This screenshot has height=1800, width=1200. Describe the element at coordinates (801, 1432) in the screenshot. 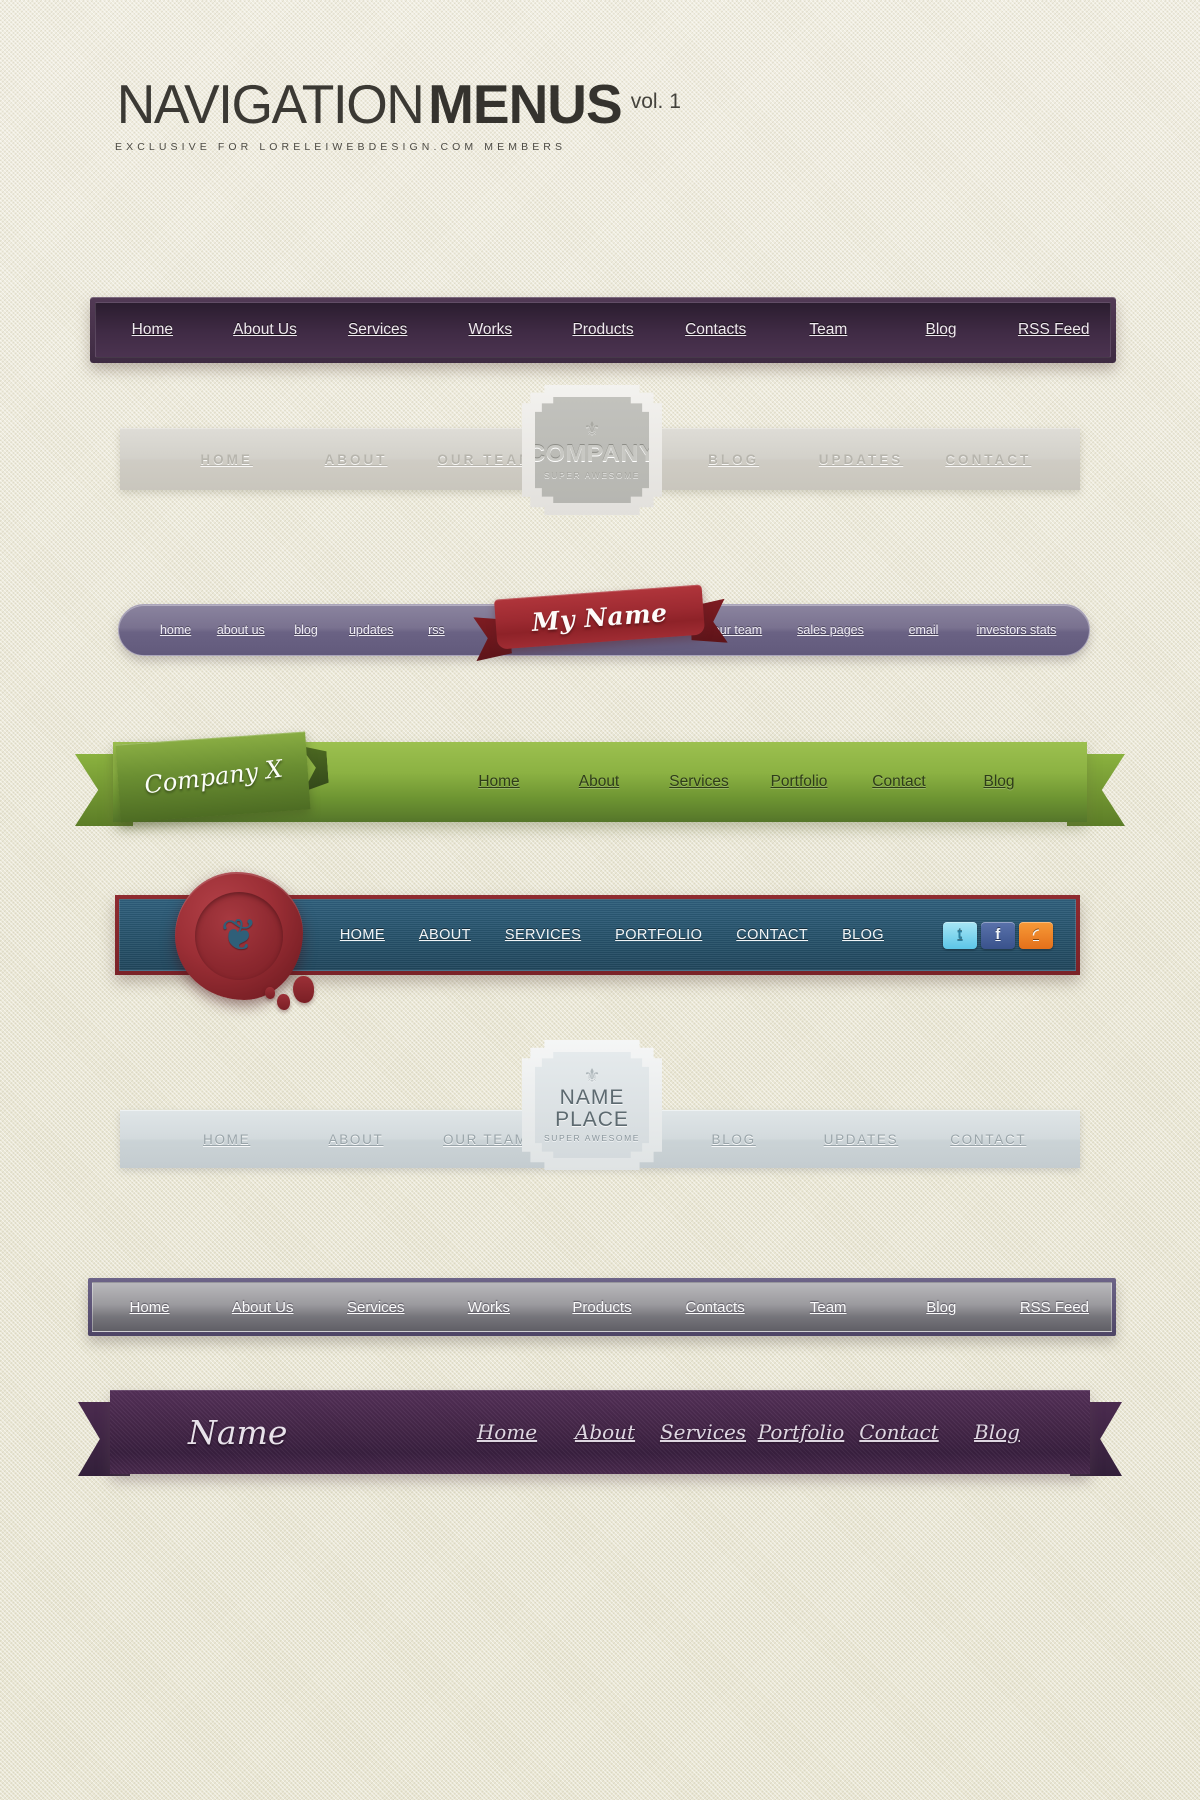

I see `nav8-link-portfolio: Portfolio` at that location.